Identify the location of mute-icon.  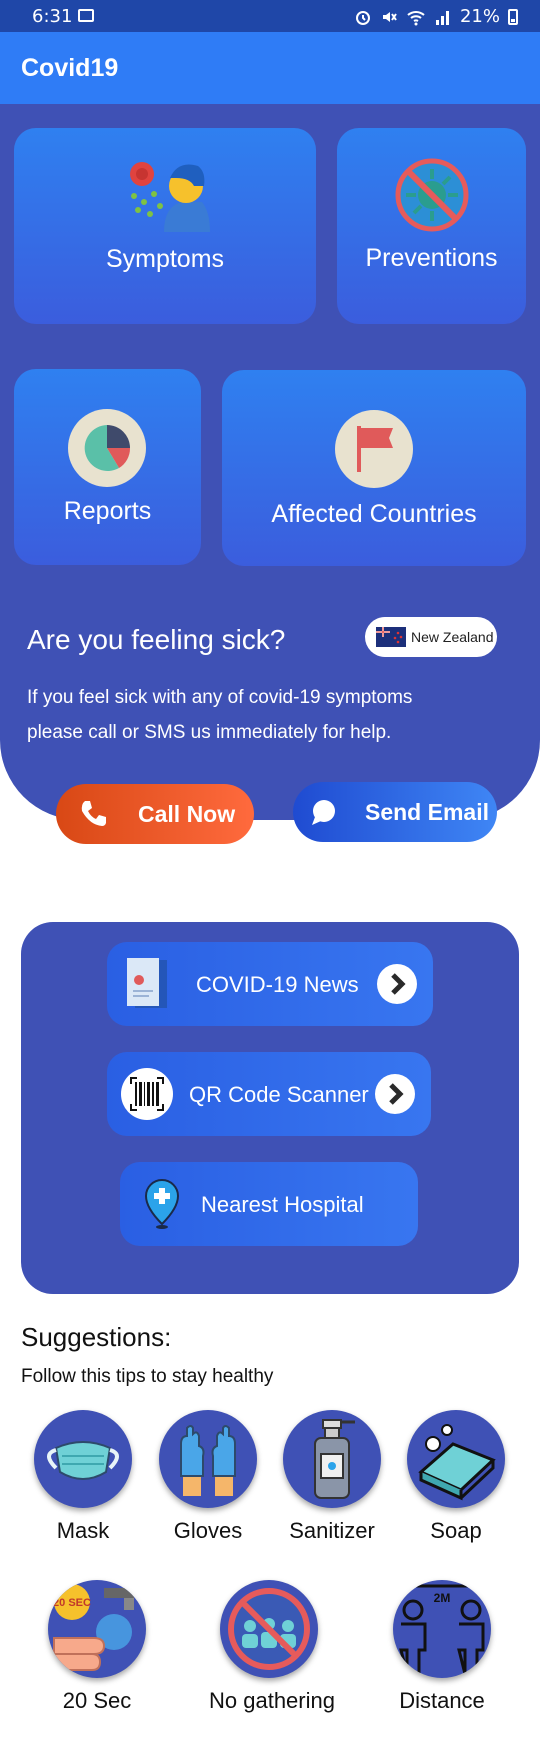
(389, 16).